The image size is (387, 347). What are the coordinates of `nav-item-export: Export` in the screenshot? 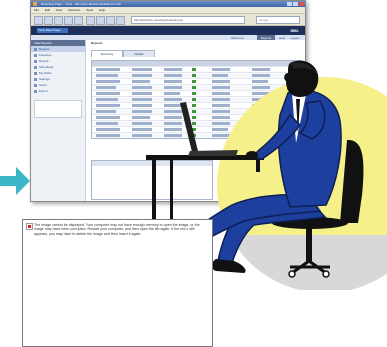 It's located at (58, 91).